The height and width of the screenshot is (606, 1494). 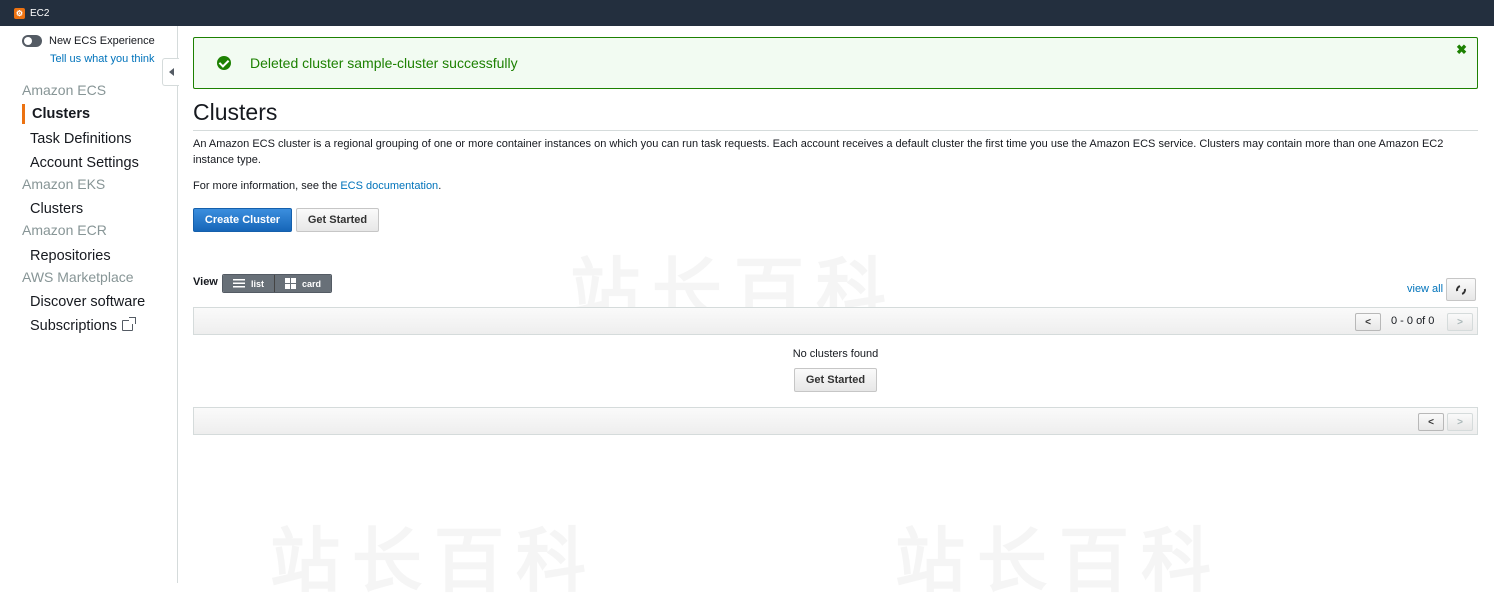 What do you see at coordinates (1413, 321) in the screenshot?
I see `pagination-range: 0 - 0 of 0` at bounding box center [1413, 321].